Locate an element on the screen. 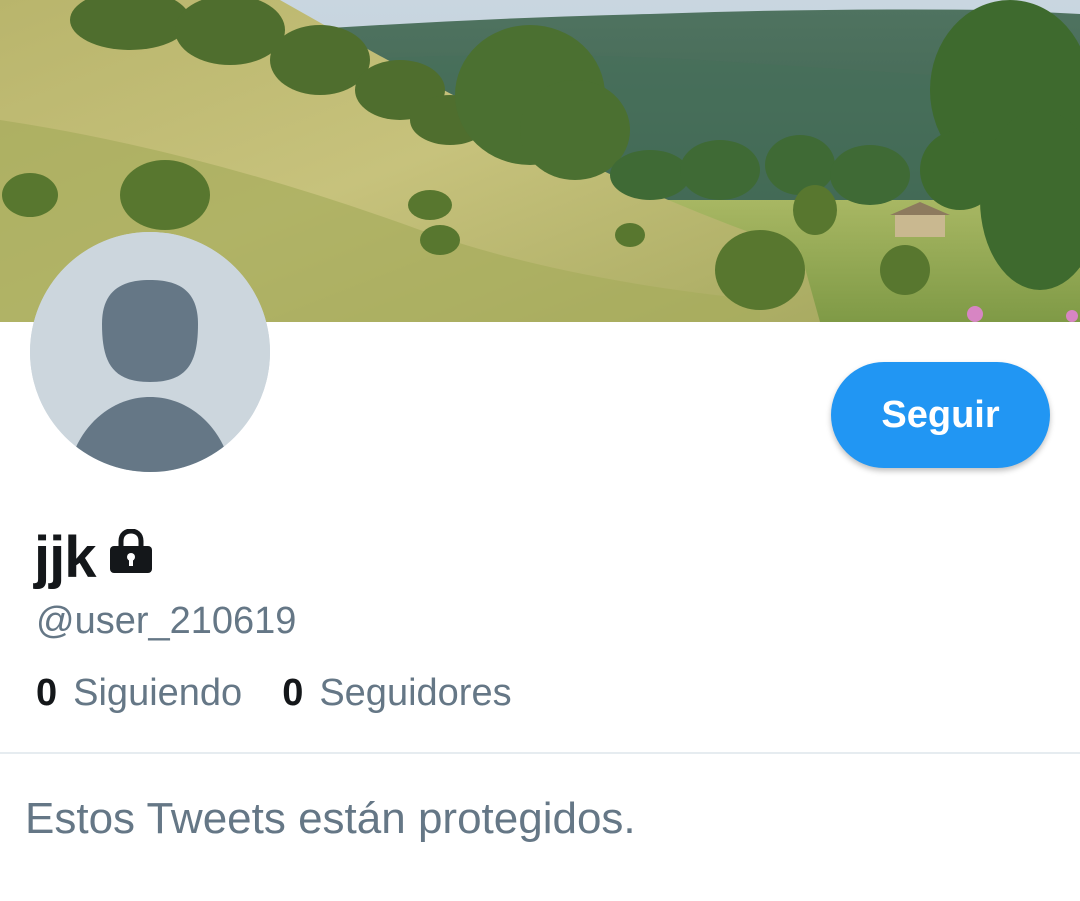  profile-stats: 0 Siguiendo 0 Seguidores is located at coordinates (294, 693).